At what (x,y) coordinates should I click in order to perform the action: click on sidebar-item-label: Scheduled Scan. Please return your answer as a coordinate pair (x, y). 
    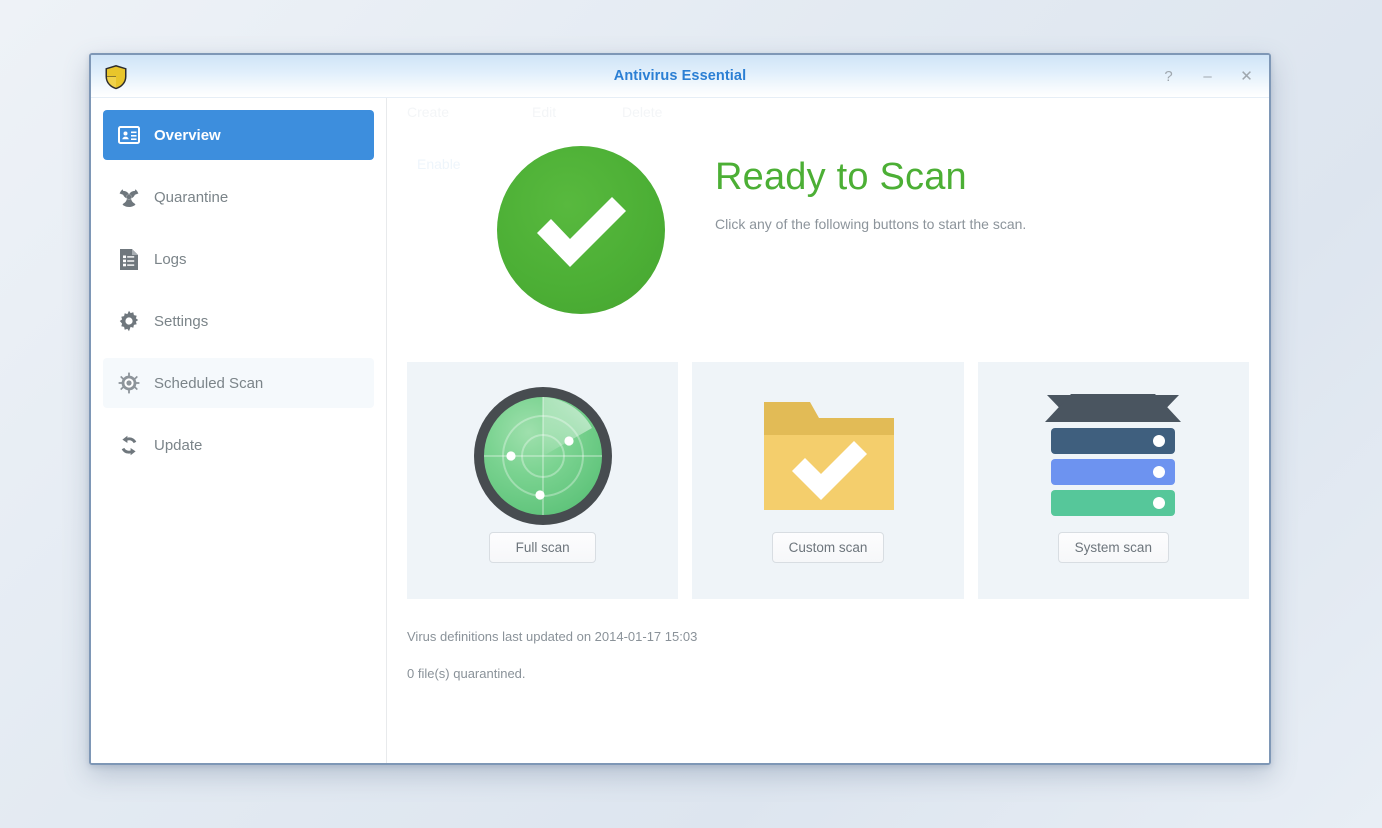
    Looking at the image, I should click on (209, 383).